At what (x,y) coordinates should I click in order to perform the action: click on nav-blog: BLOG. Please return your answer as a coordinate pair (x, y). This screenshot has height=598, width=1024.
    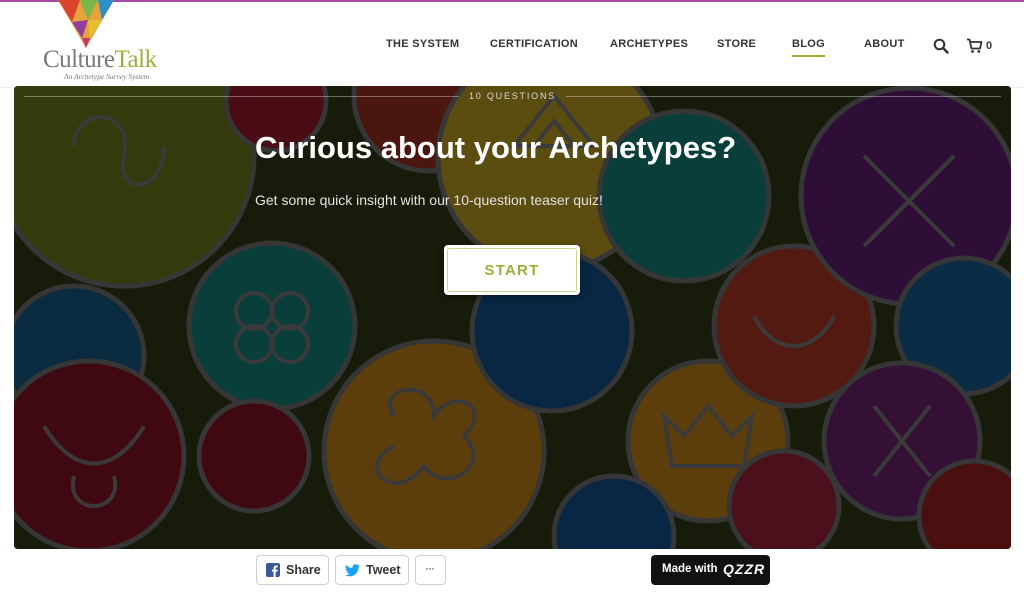
    Looking at the image, I should click on (808, 47).